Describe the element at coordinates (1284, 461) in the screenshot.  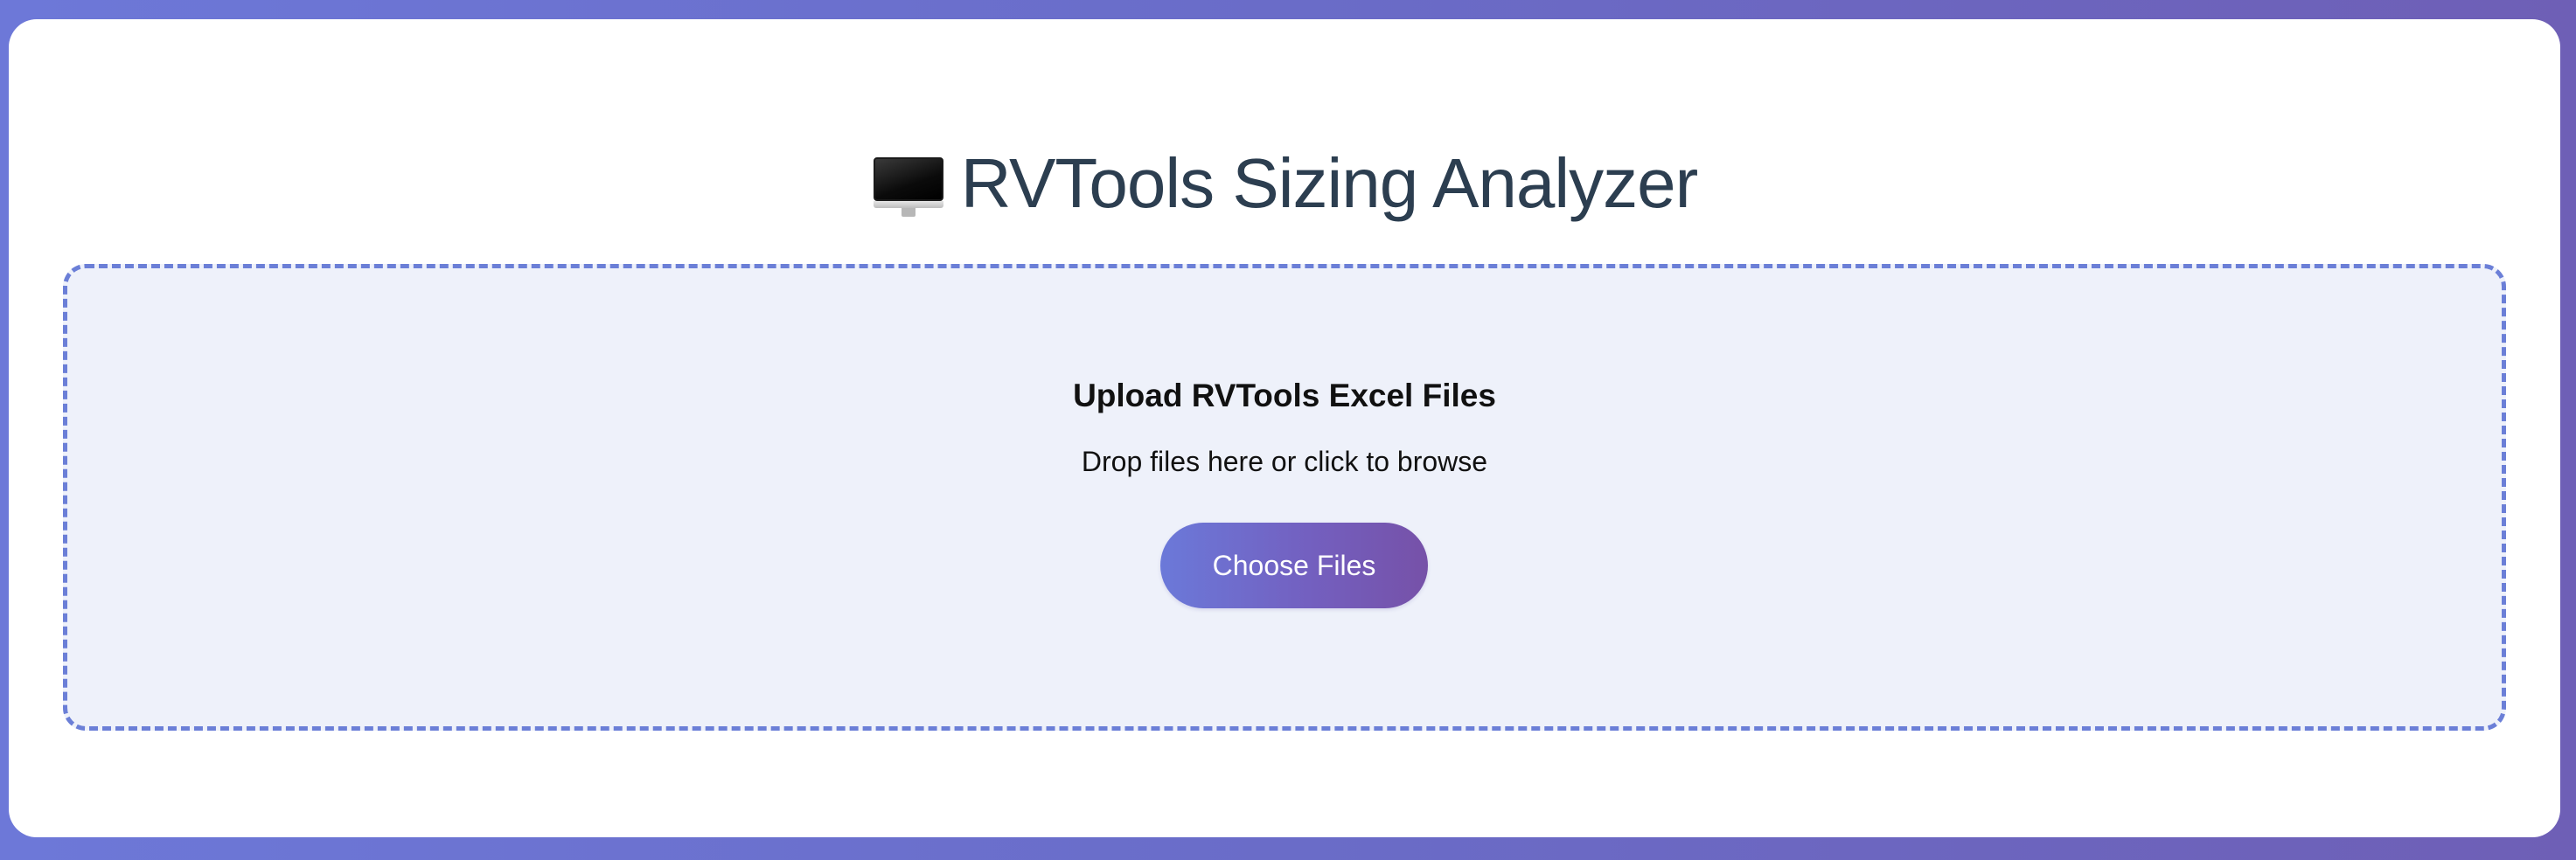
I see `upload-instruction: Drop files here or click to browse` at that location.